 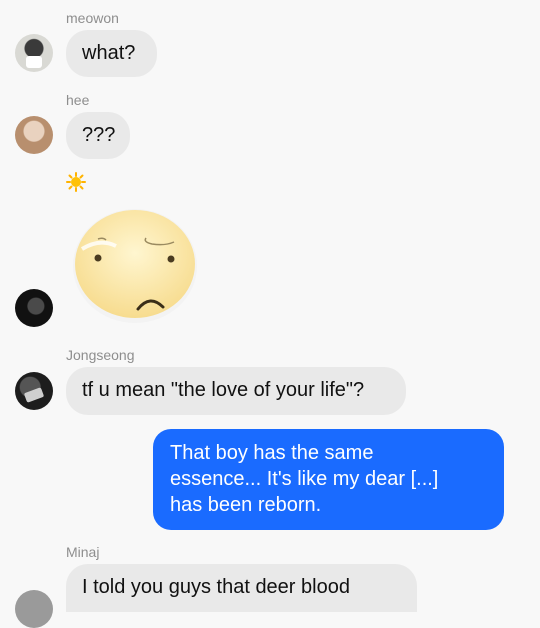 I want to click on sun-emoji, so click(x=76, y=182).